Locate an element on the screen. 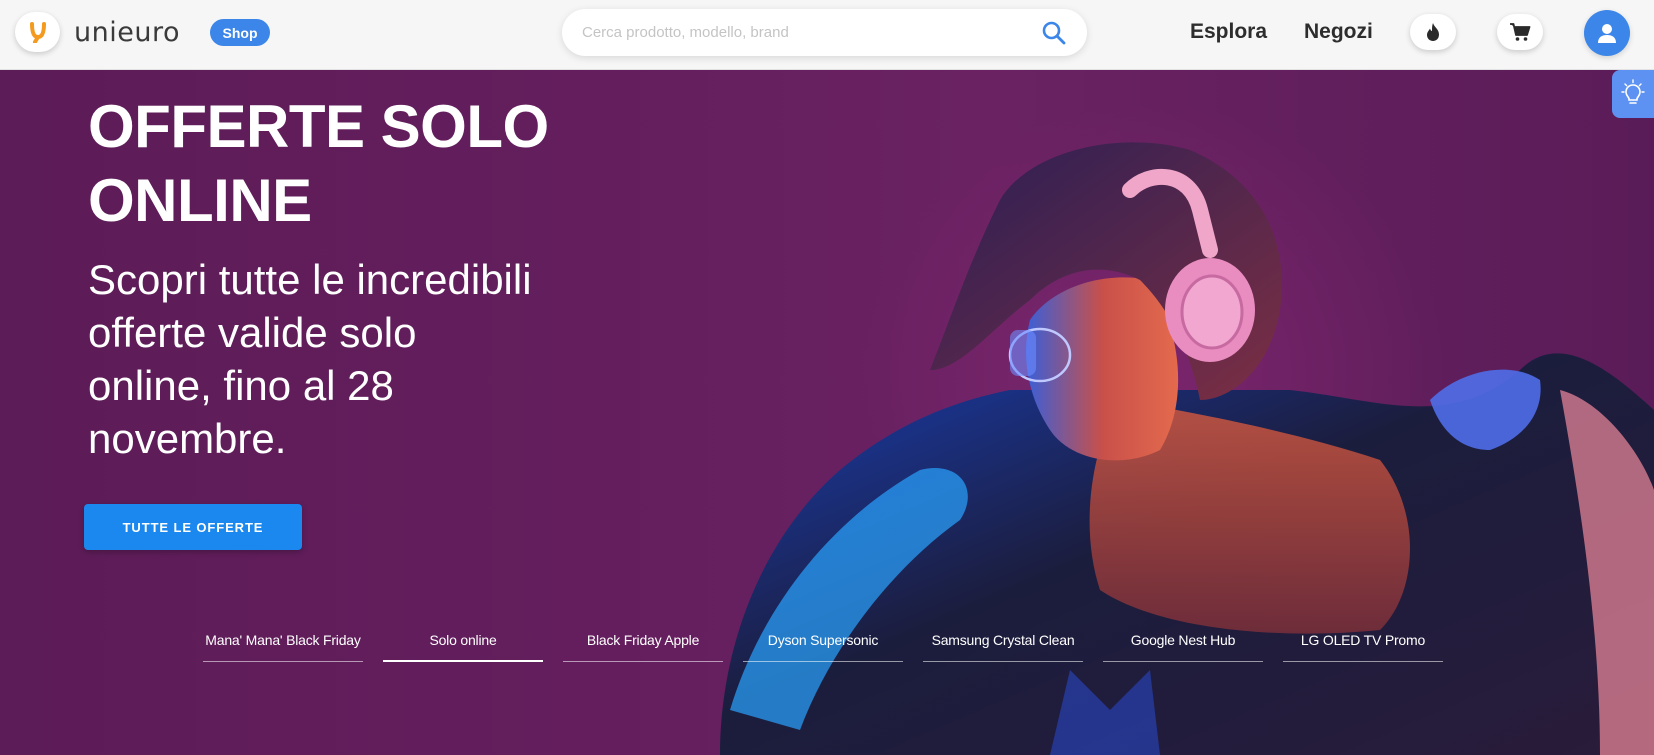 The width and height of the screenshot is (1654, 755). tab-black-friday-apple: Black Friday Apple is located at coordinates (643, 644).